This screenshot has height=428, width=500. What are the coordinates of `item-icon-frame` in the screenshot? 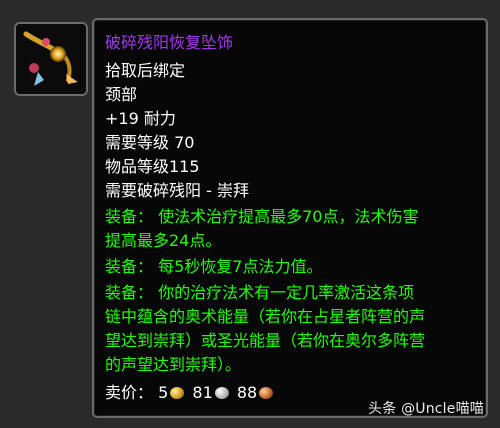 It's located at (51, 59).